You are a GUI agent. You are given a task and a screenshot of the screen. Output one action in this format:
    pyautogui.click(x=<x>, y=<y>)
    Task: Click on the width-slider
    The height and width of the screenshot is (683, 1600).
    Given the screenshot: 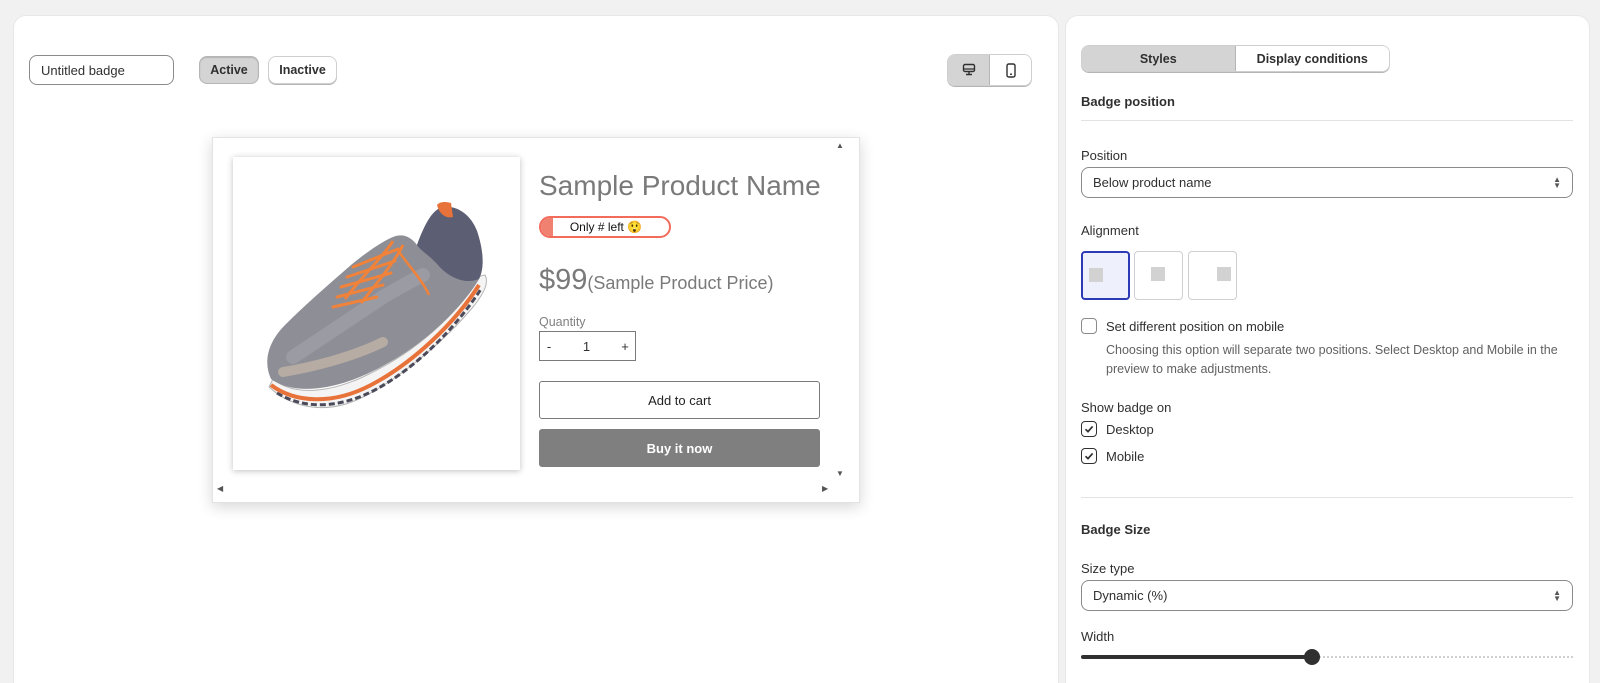 What is the action you would take?
    pyautogui.click(x=1327, y=657)
    